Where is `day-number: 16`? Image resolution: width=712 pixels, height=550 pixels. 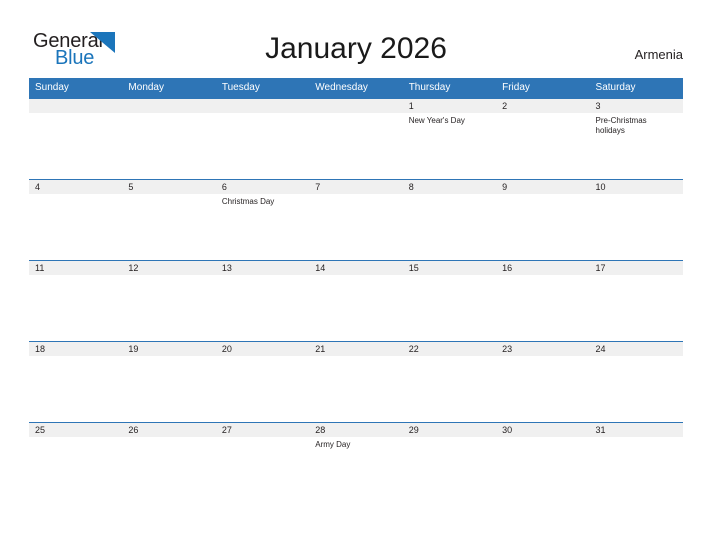
day-number: 16 is located at coordinates (542, 268).